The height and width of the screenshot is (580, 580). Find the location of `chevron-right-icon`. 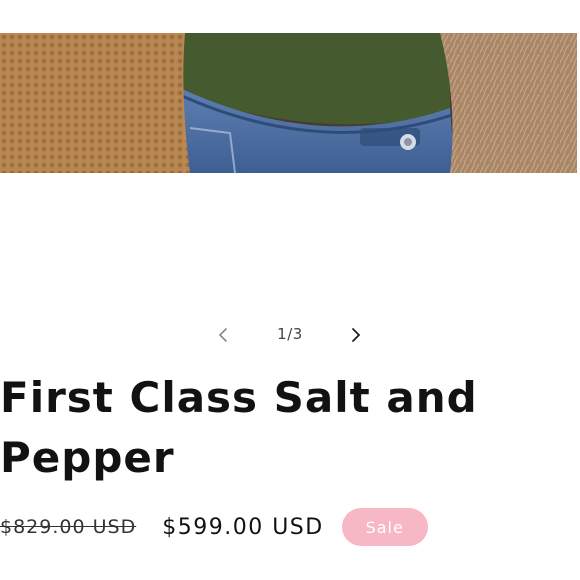

chevron-right-icon is located at coordinates (356, 335).